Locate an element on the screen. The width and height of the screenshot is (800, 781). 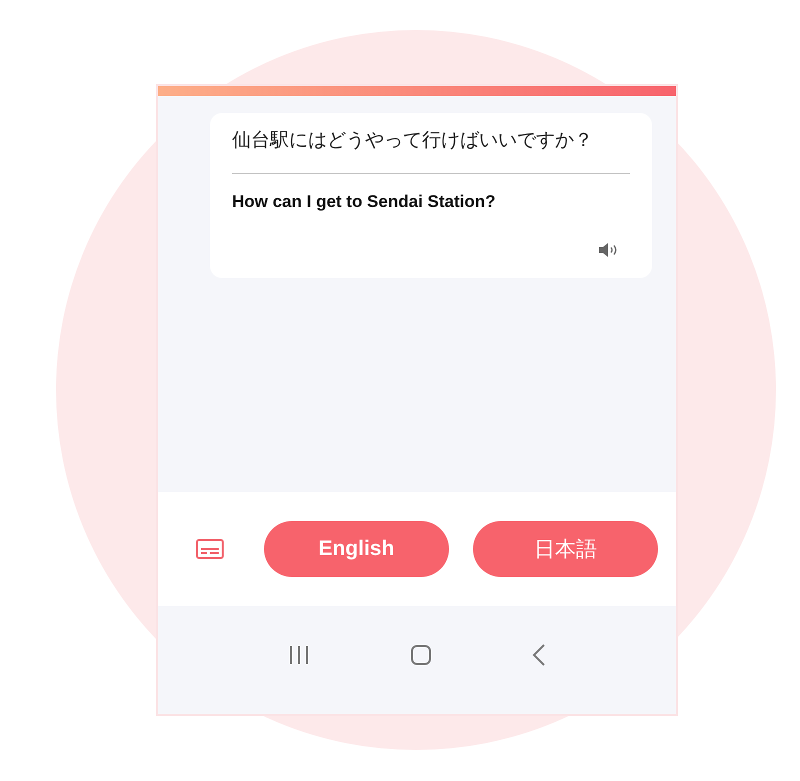
recent-apps-icon is located at coordinates (299, 655).